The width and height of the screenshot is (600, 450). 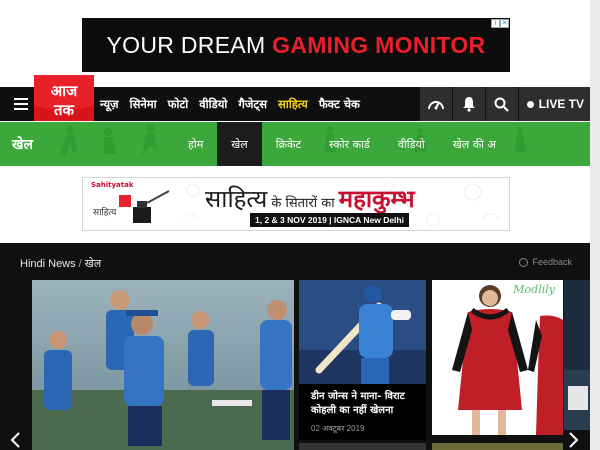 What do you see at coordinates (411, 144) in the screenshot?
I see `sub-link-video: वीडियो` at bounding box center [411, 144].